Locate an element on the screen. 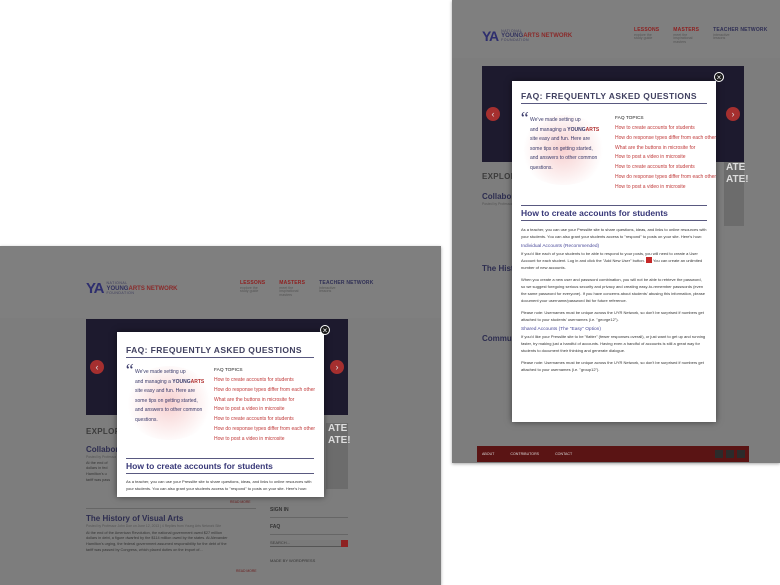 Image resolution: width=780 pixels, height=585 pixels. article-title: Collabor is located at coordinates (102, 450).